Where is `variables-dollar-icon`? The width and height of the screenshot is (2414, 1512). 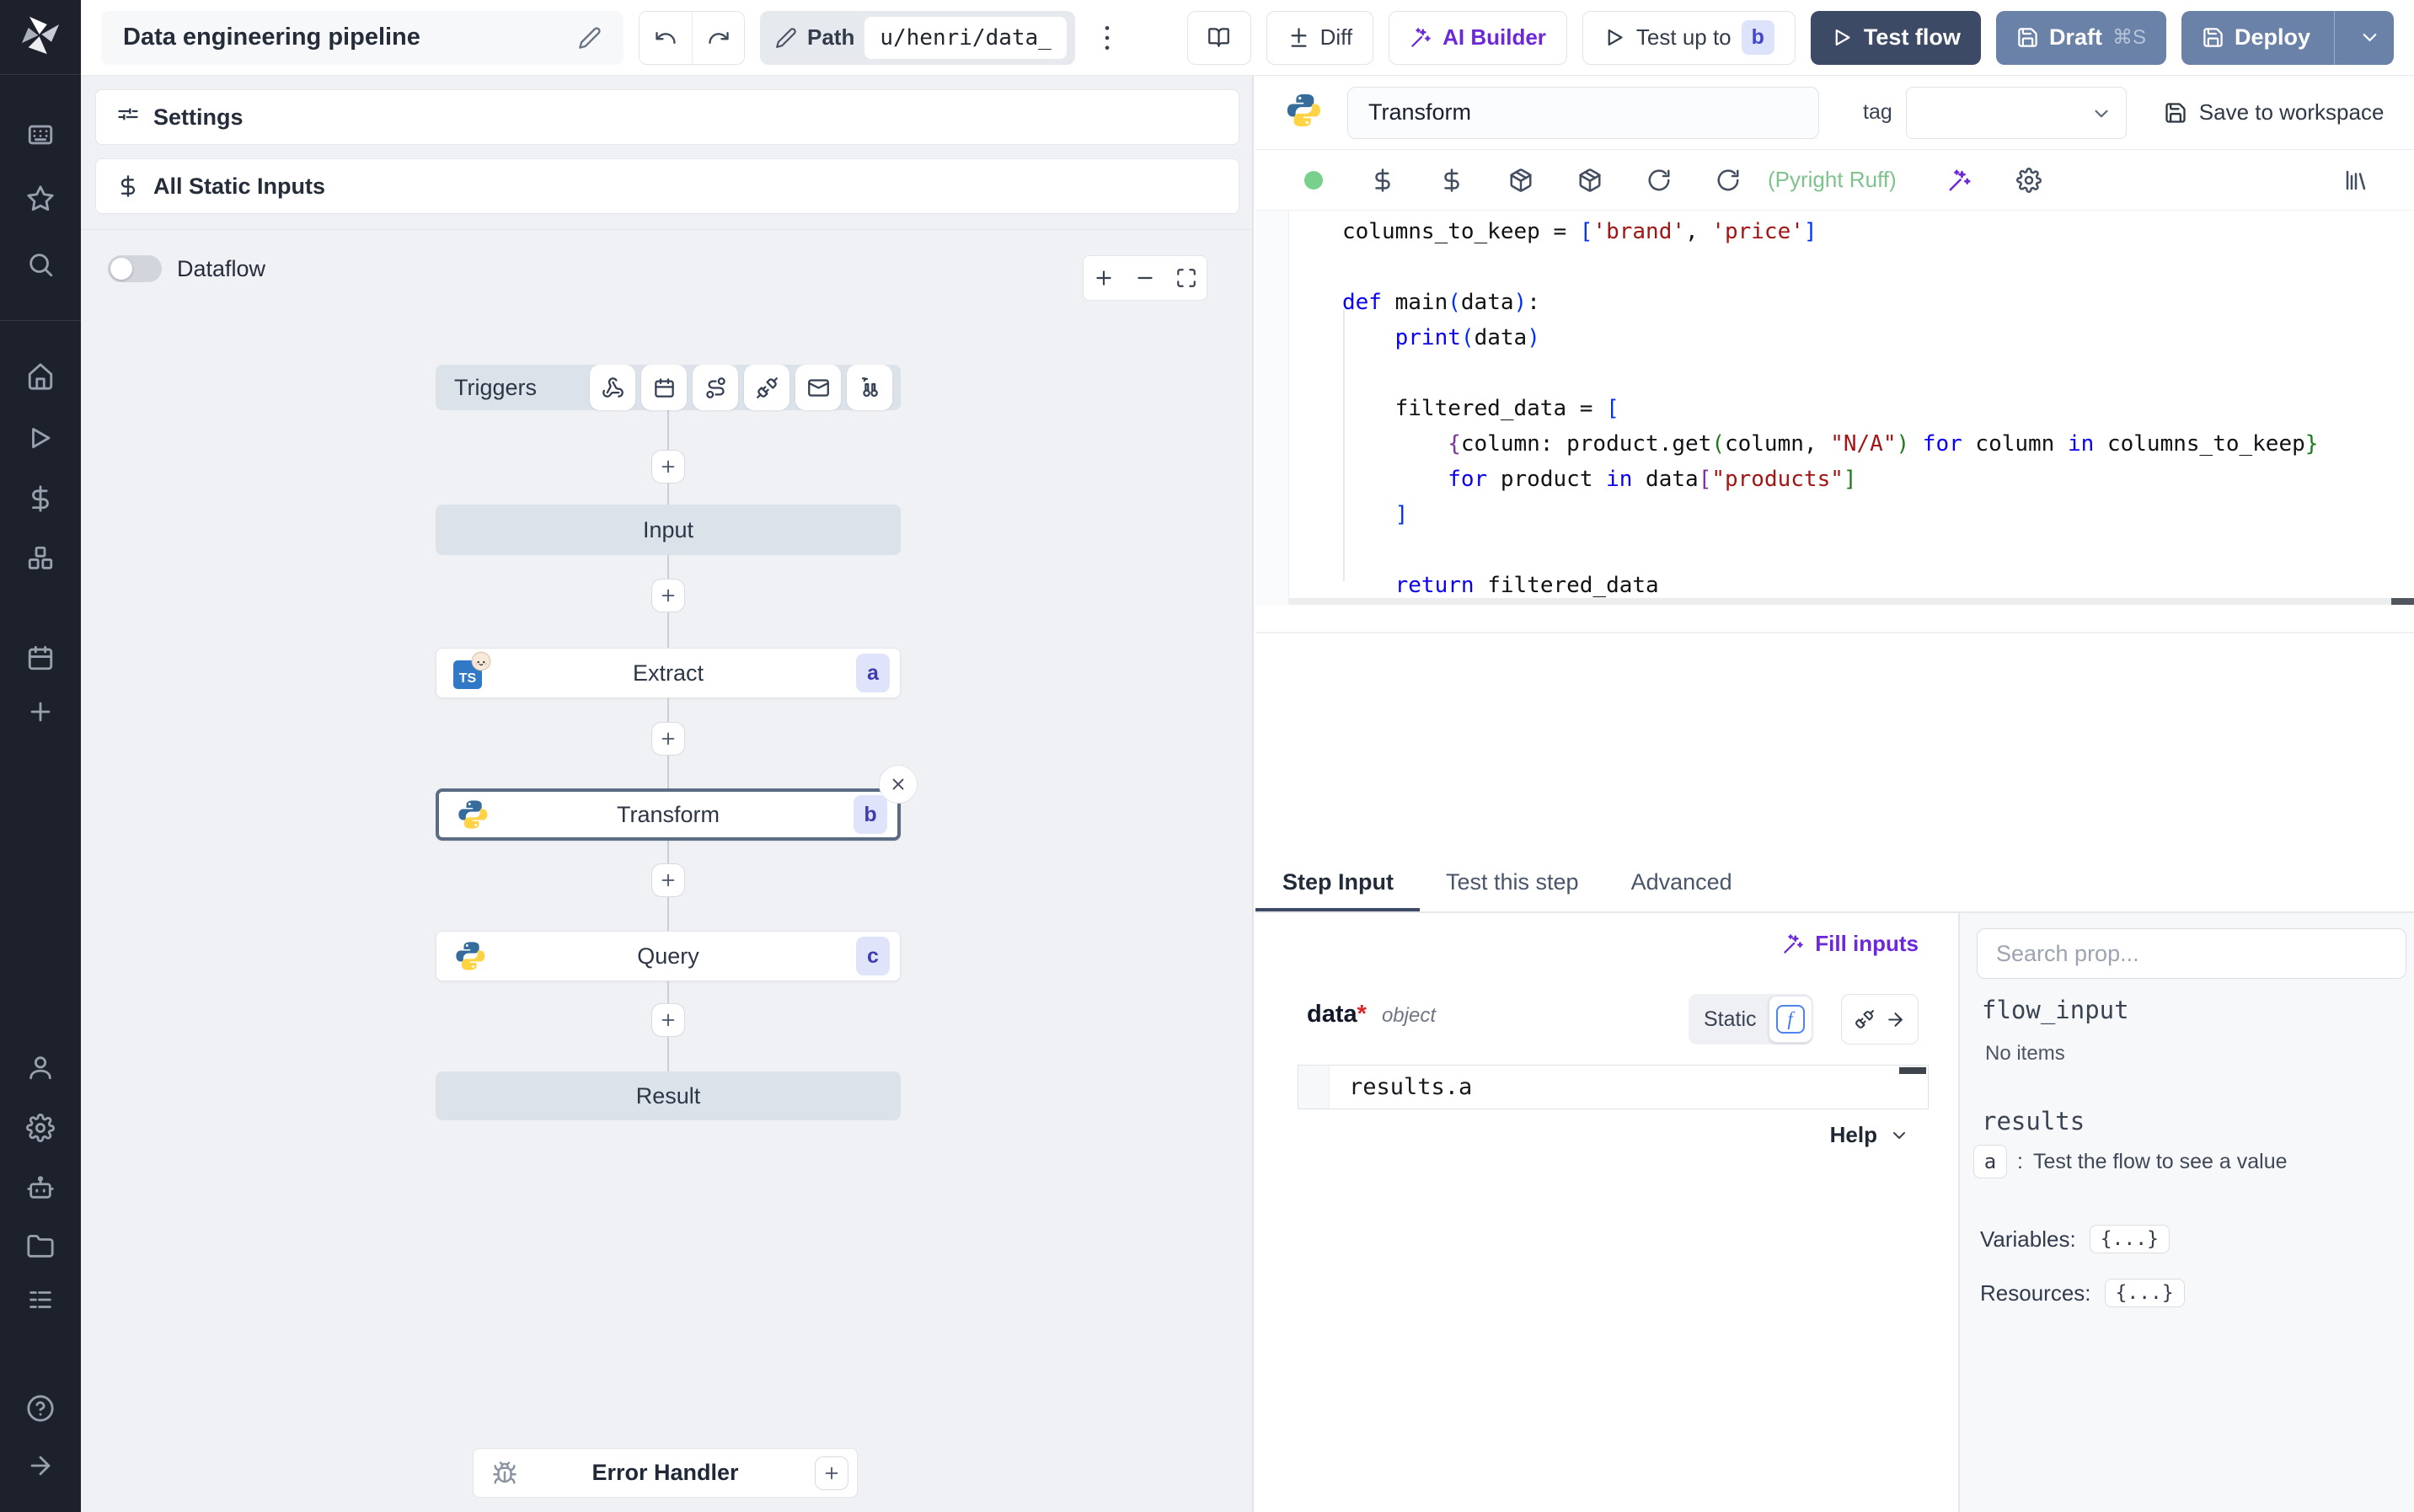
variables-dollar-icon is located at coordinates (1382, 180).